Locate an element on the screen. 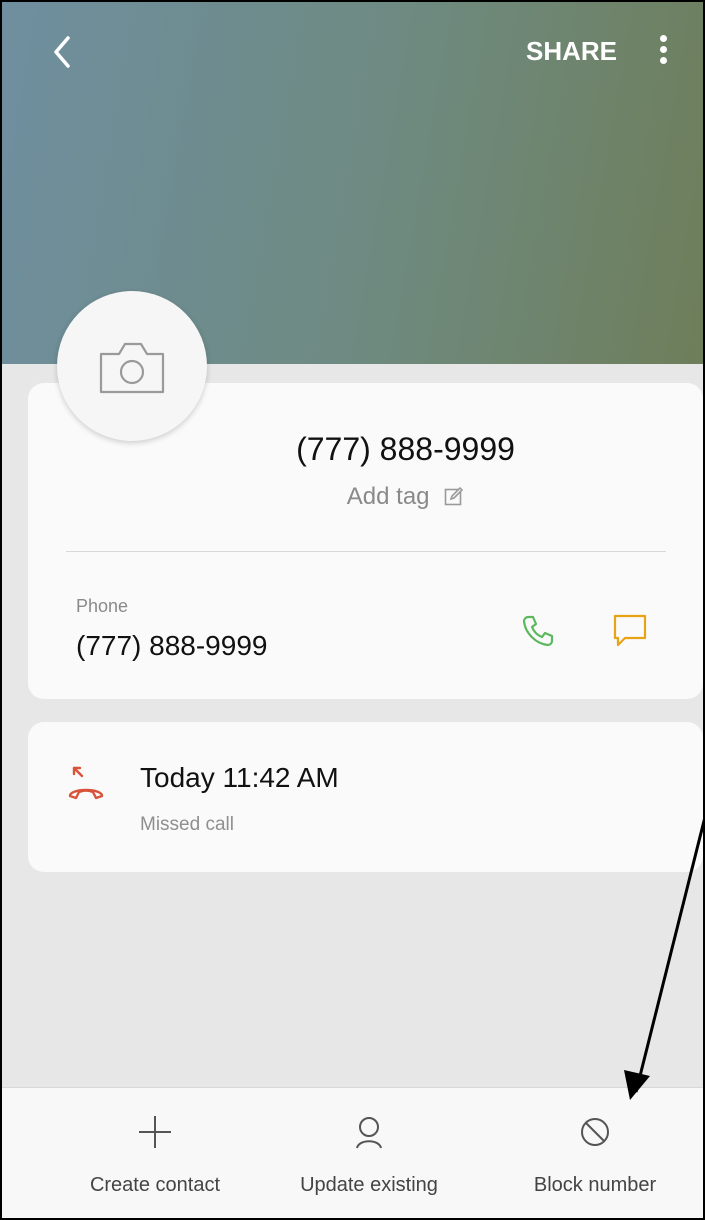  block-number-label: Block number is located at coordinates (595, 1185).